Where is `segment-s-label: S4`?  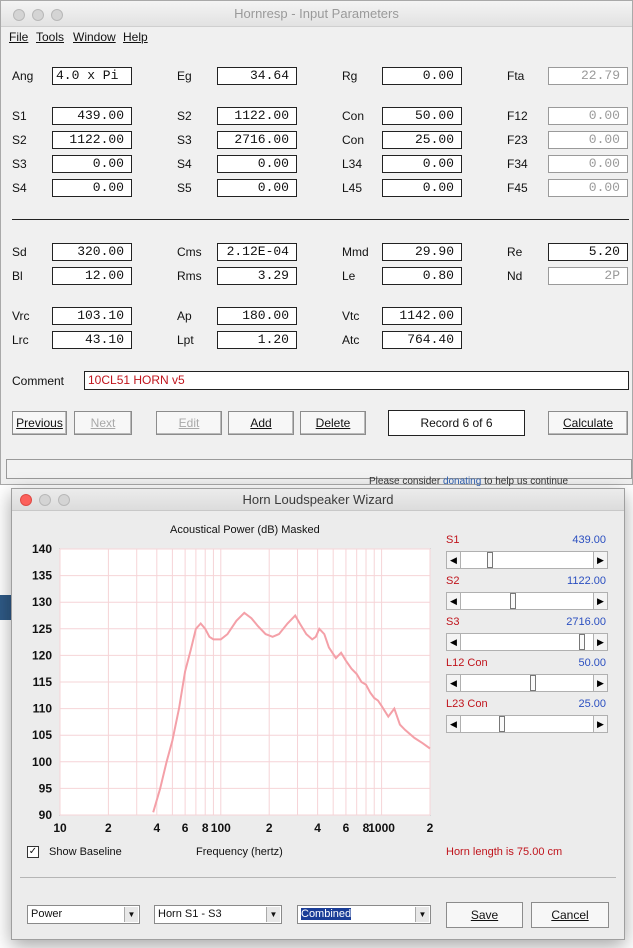 segment-s-label: S4 is located at coordinates (19, 188).